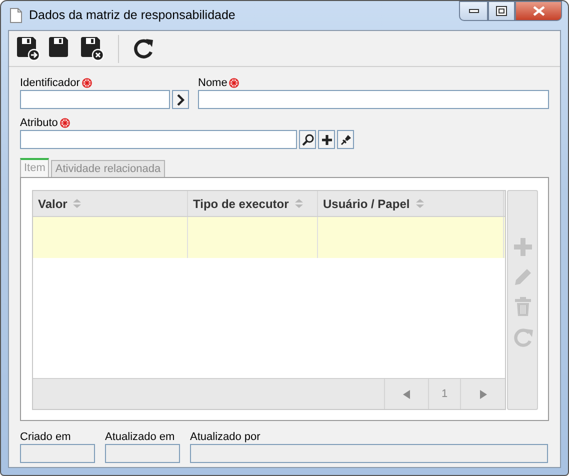 Image resolution: width=569 pixels, height=476 pixels. I want to click on triangle-right-icon, so click(483, 394).